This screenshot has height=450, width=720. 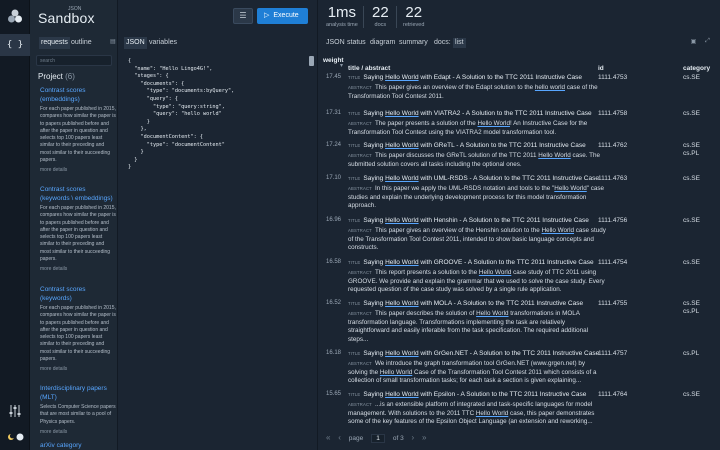 What do you see at coordinates (15, 45) in the screenshot?
I see `braces-icon: { }` at bounding box center [15, 45].